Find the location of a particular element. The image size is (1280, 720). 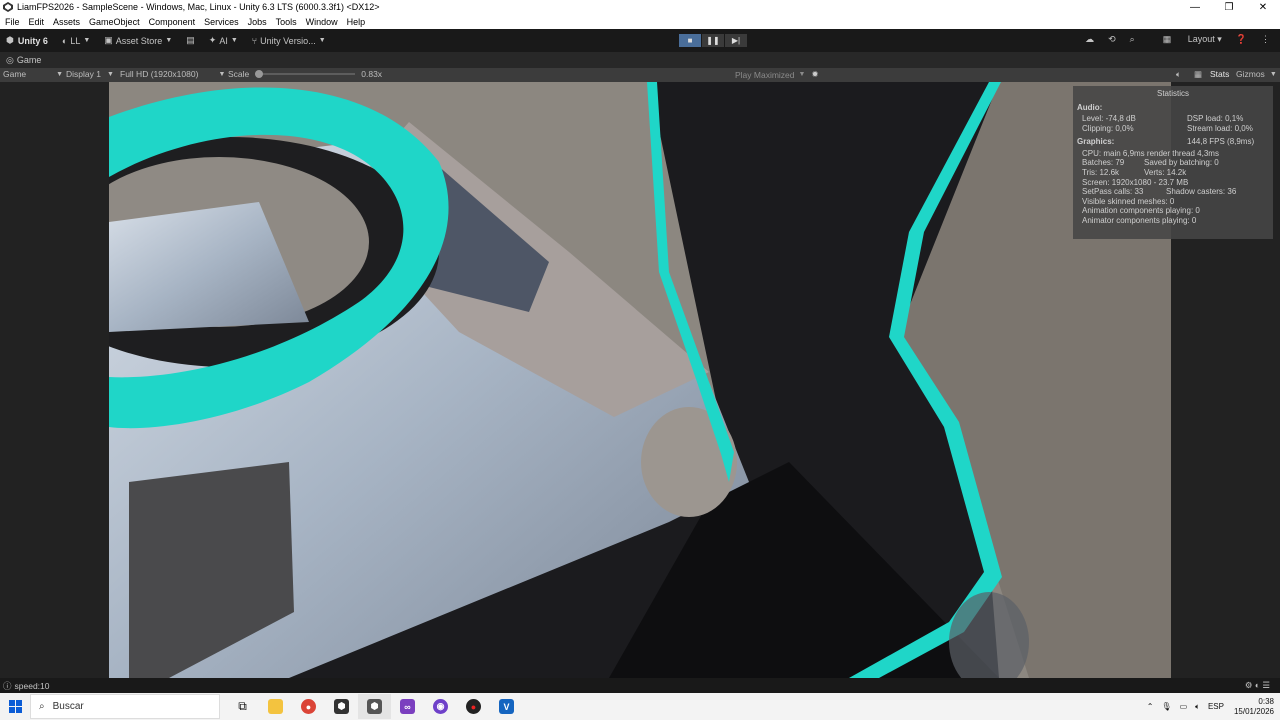

speaker-icon: 🔈︎ is located at coordinates (1179, 74).